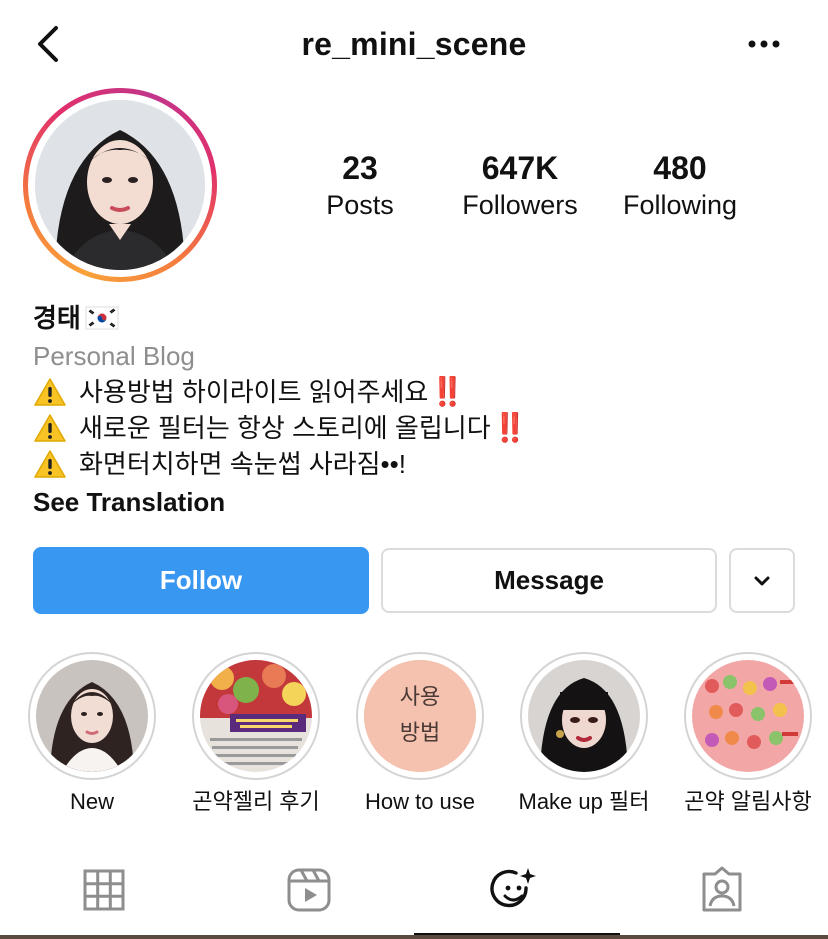  What do you see at coordinates (514, 890) in the screenshot?
I see `effects-icon` at bounding box center [514, 890].